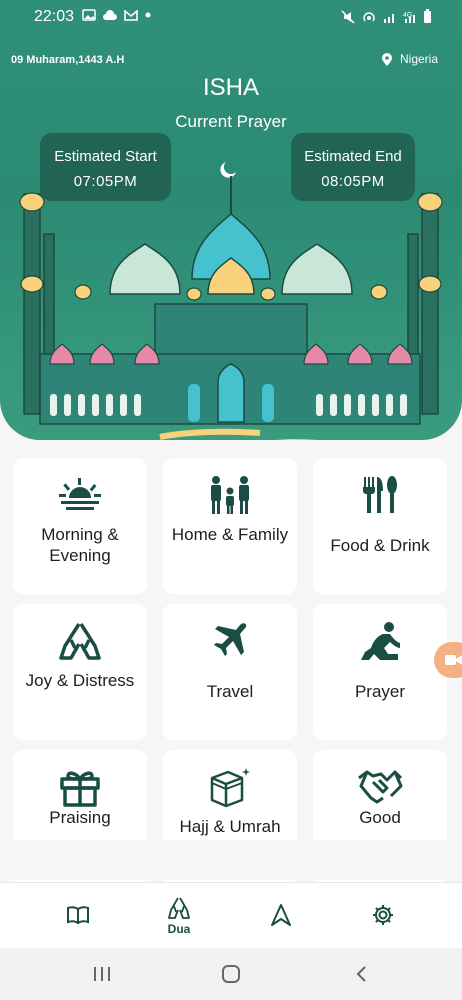 The image size is (462, 1000). I want to click on utensils-icon, so click(380, 494).